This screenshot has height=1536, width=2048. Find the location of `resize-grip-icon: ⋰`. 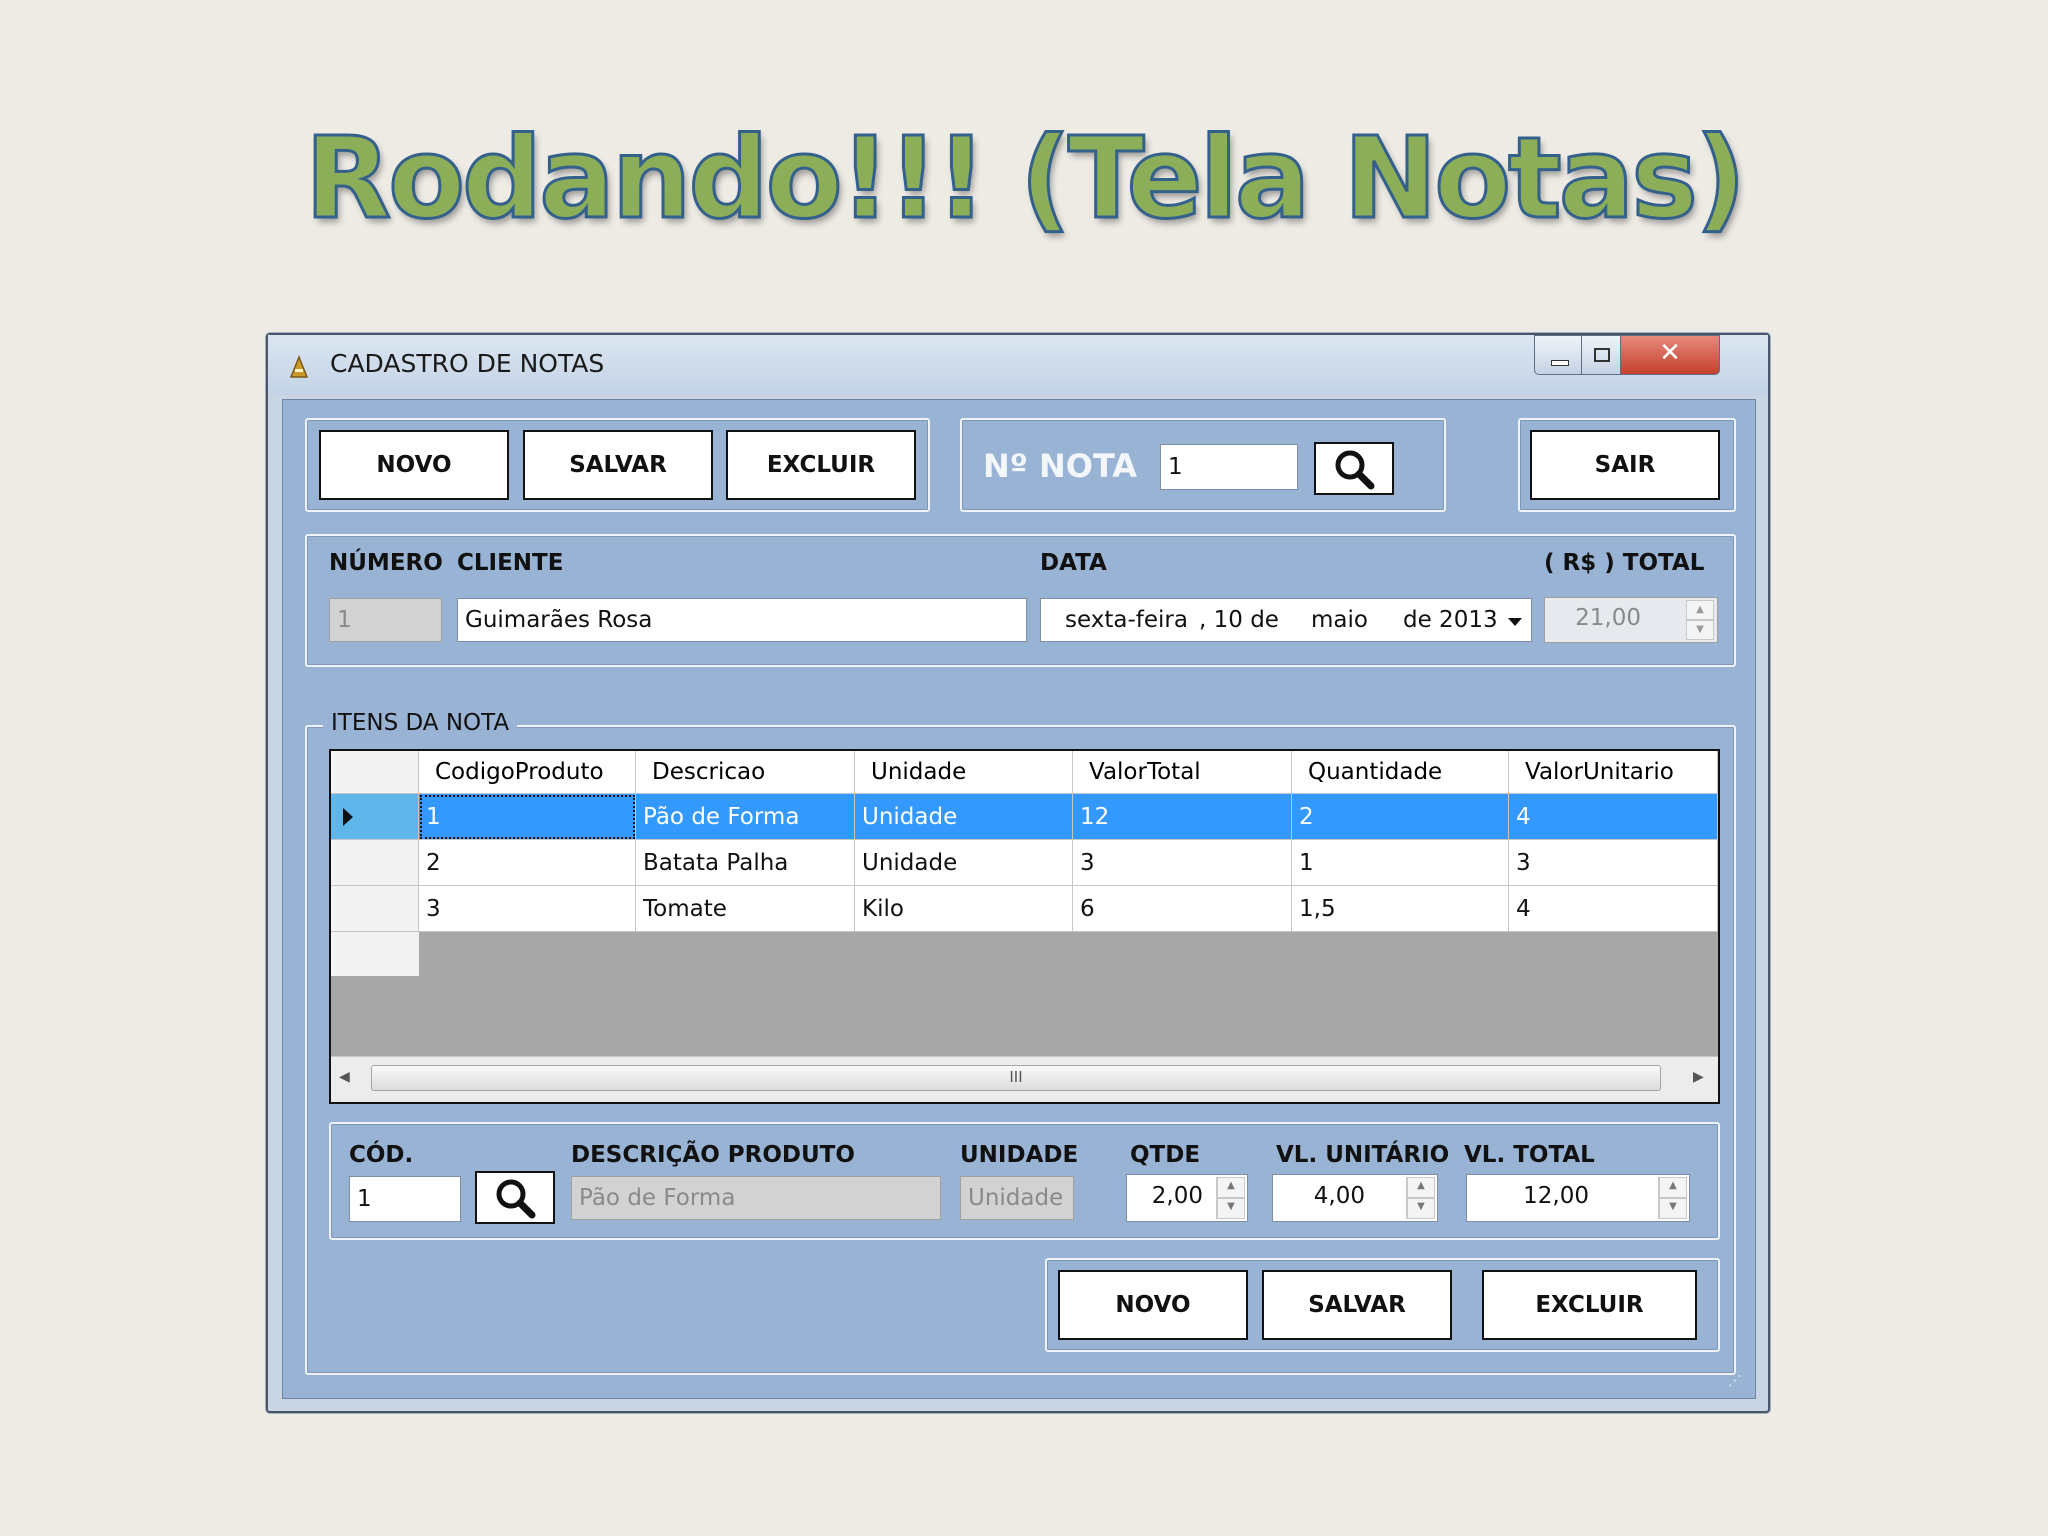

resize-grip-icon: ⋰ is located at coordinates (1736, 1382).